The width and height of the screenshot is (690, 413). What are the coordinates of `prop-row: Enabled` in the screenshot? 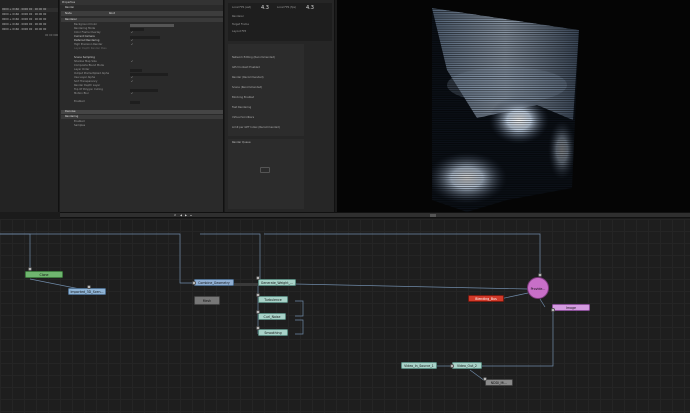 It's located at (149, 102).